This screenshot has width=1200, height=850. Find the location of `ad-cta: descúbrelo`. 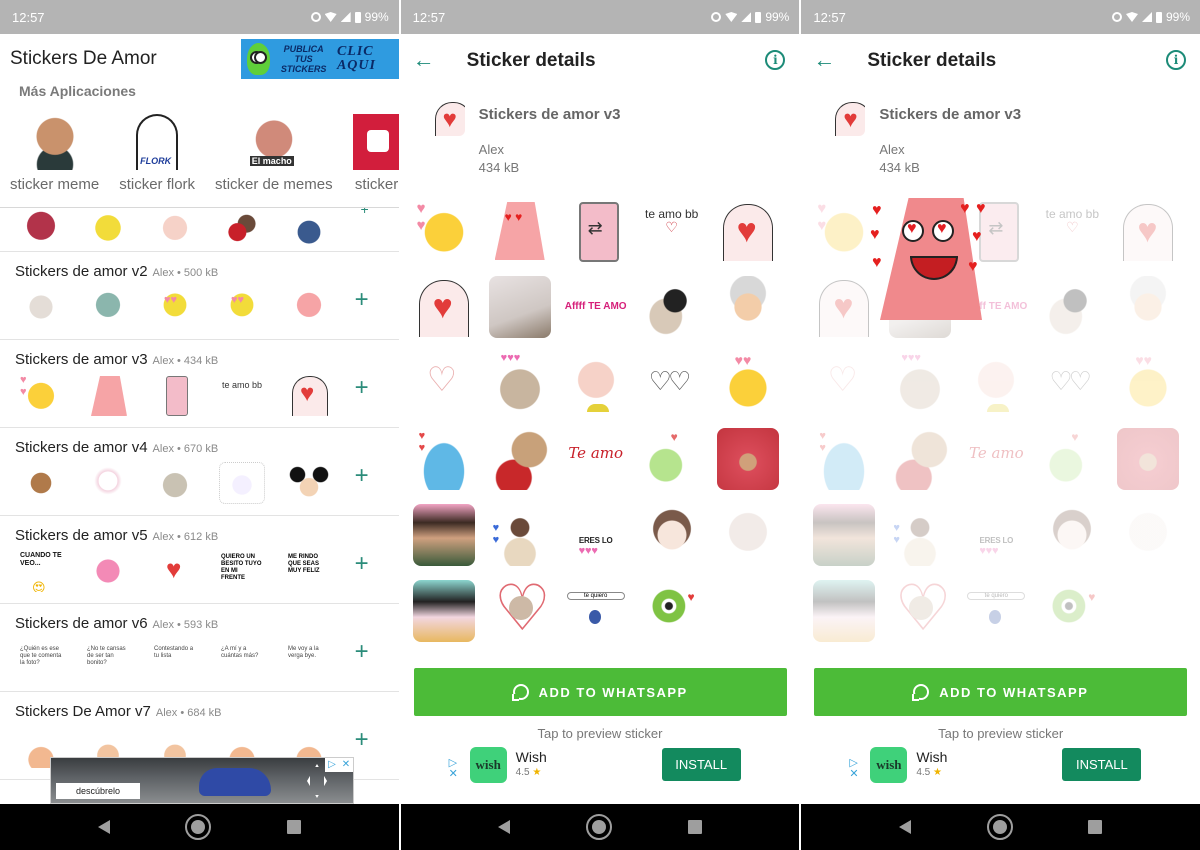

ad-cta: descúbrelo is located at coordinates (98, 791).